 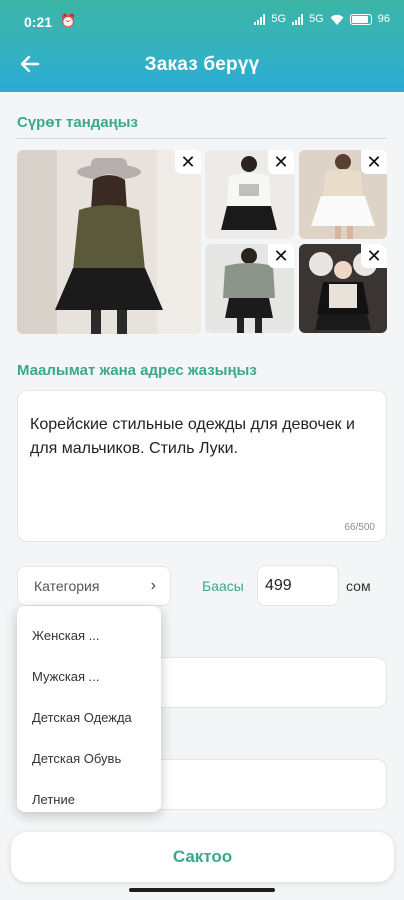 What do you see at coordinates (223, 586) in the screenshot?
I see `price-label: Баасы` at bounding box center [223, 586].